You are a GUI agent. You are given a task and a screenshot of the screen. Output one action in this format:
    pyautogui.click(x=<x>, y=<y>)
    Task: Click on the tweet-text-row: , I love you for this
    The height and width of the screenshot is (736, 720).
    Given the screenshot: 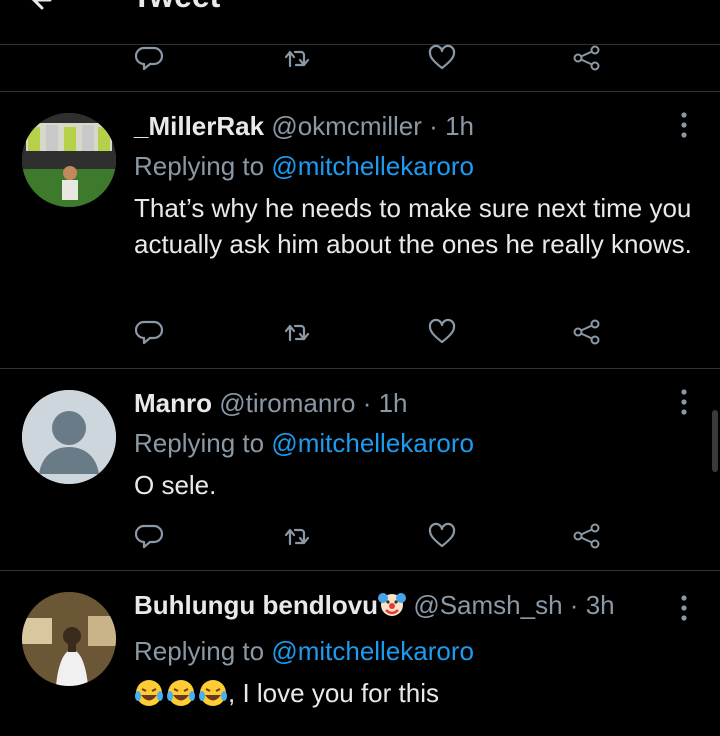 What is the action you would take?
    pyautogui.click(x=419, y=693)
    